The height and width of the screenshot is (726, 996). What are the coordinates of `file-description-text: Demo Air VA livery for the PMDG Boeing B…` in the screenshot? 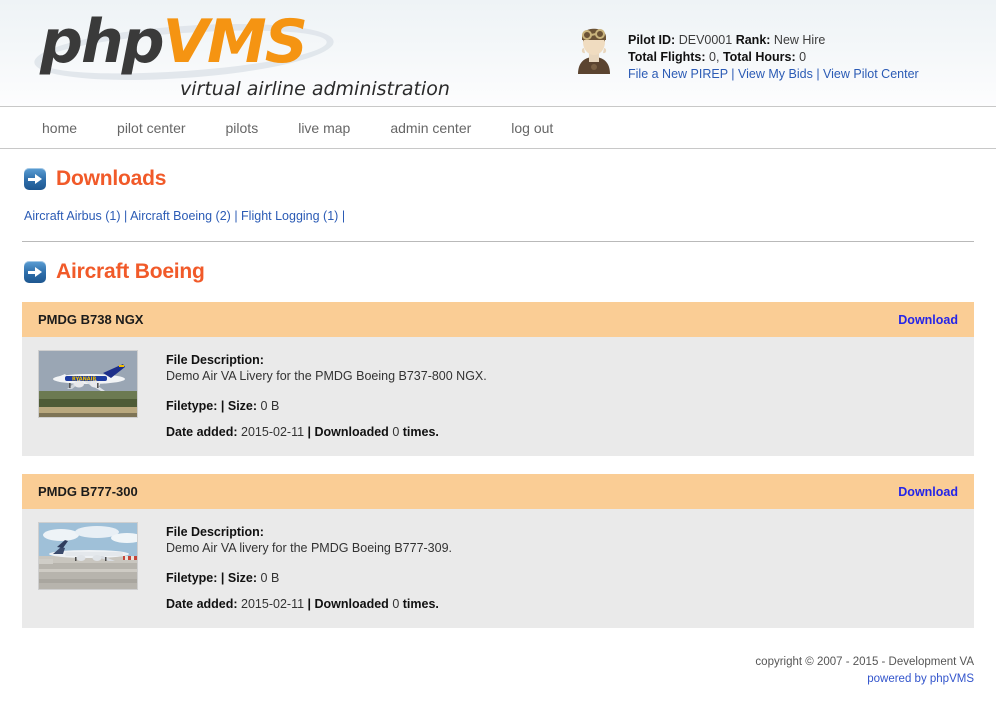 It's located at (309, 548).